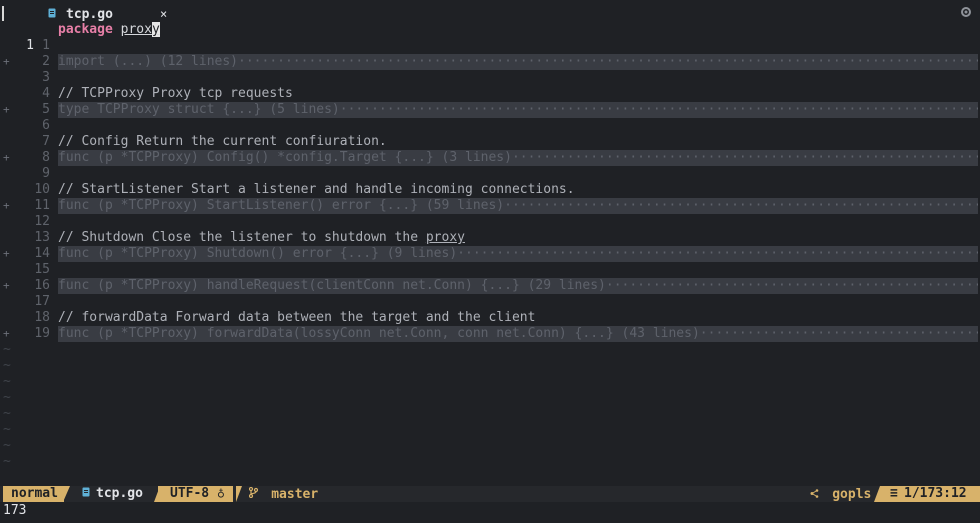  I want to click on code-line: 3, so click(490, 78).